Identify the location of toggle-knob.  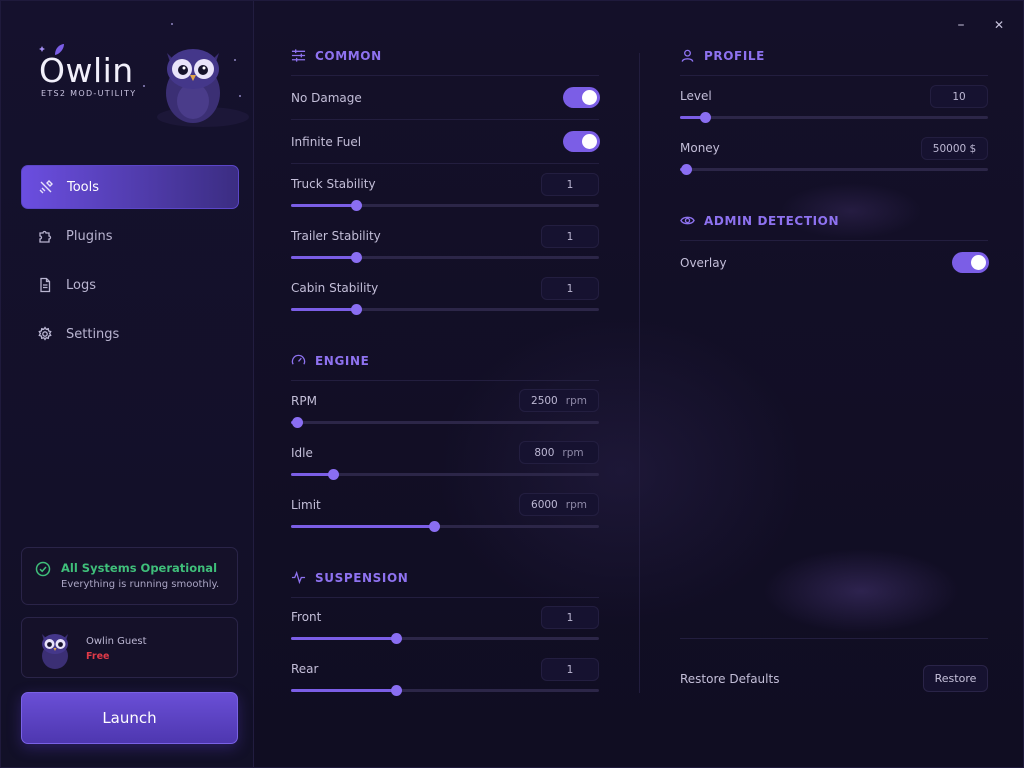
(978, 262).